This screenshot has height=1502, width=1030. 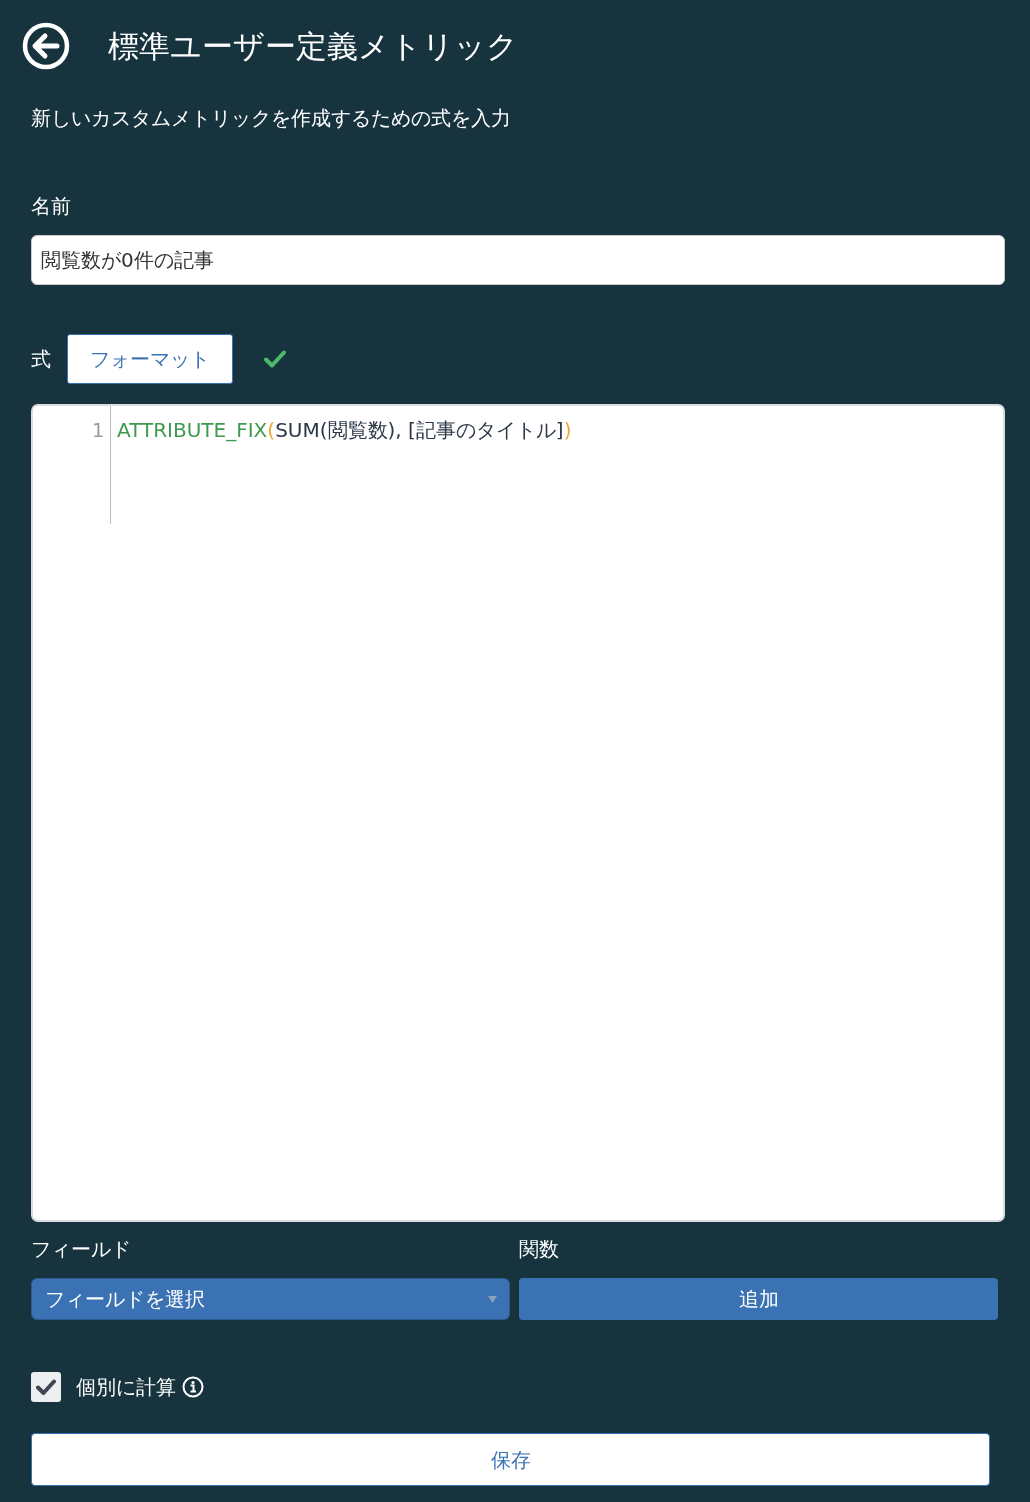 I want to click on field-label: フィールド, so click(x=81, y=1249).